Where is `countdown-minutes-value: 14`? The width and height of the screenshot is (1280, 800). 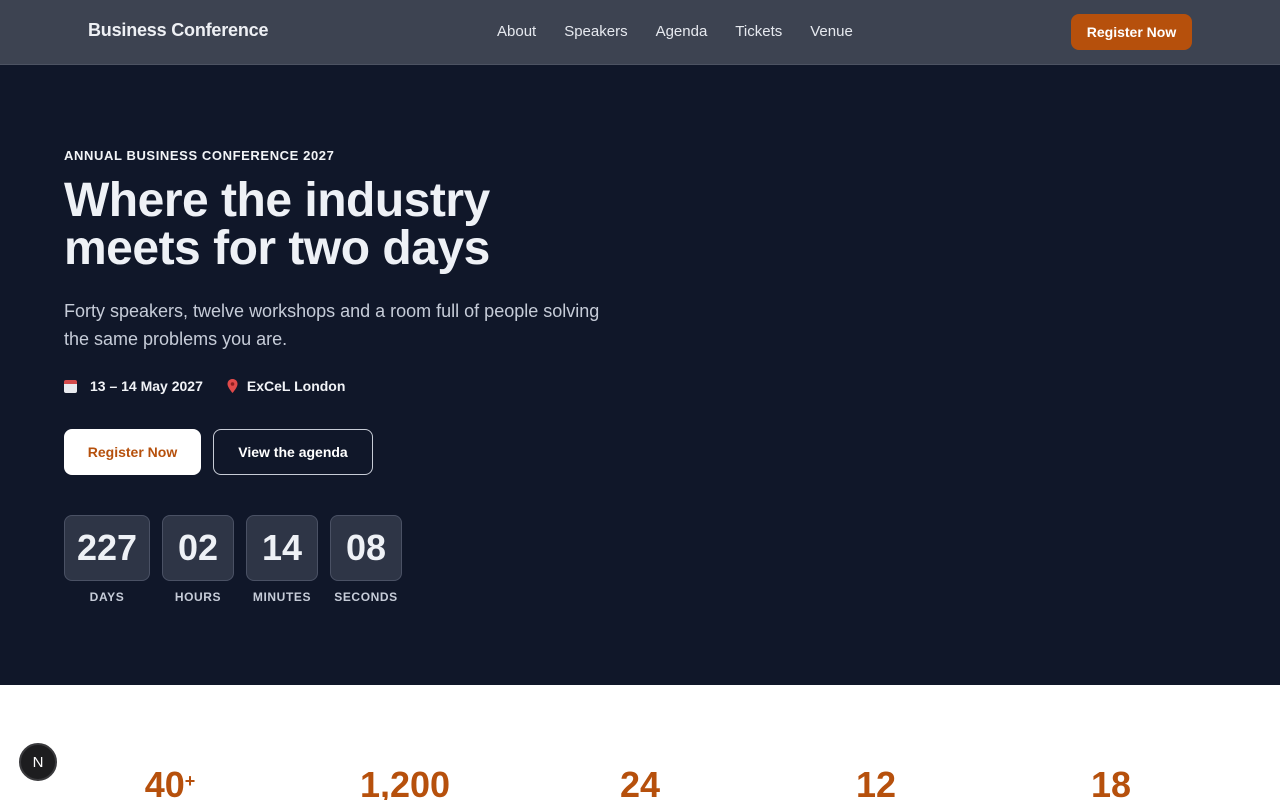
countdown-minutes-value: 14 is located at coordinates (282, 548).